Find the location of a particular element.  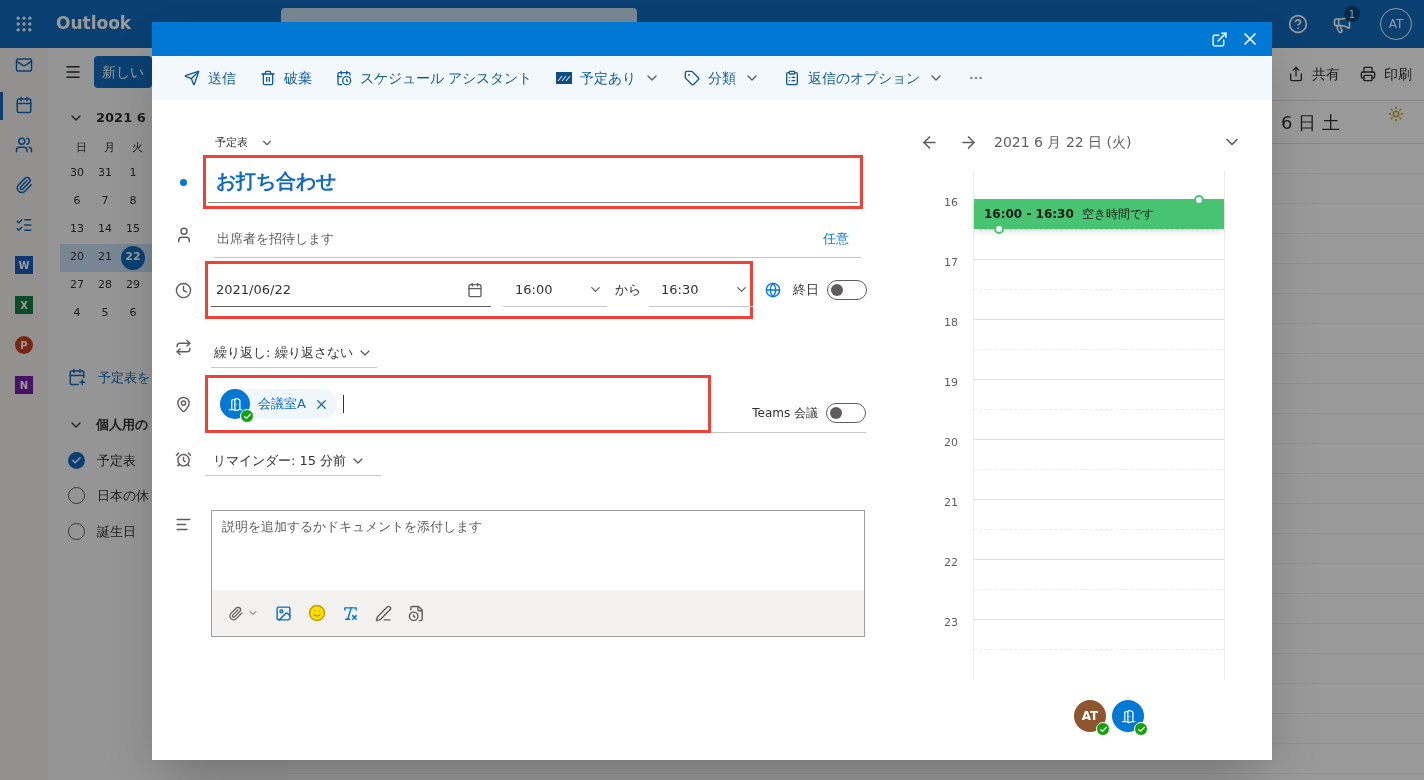

calendar-name: 予定表 is located at coordinates (116, 460).